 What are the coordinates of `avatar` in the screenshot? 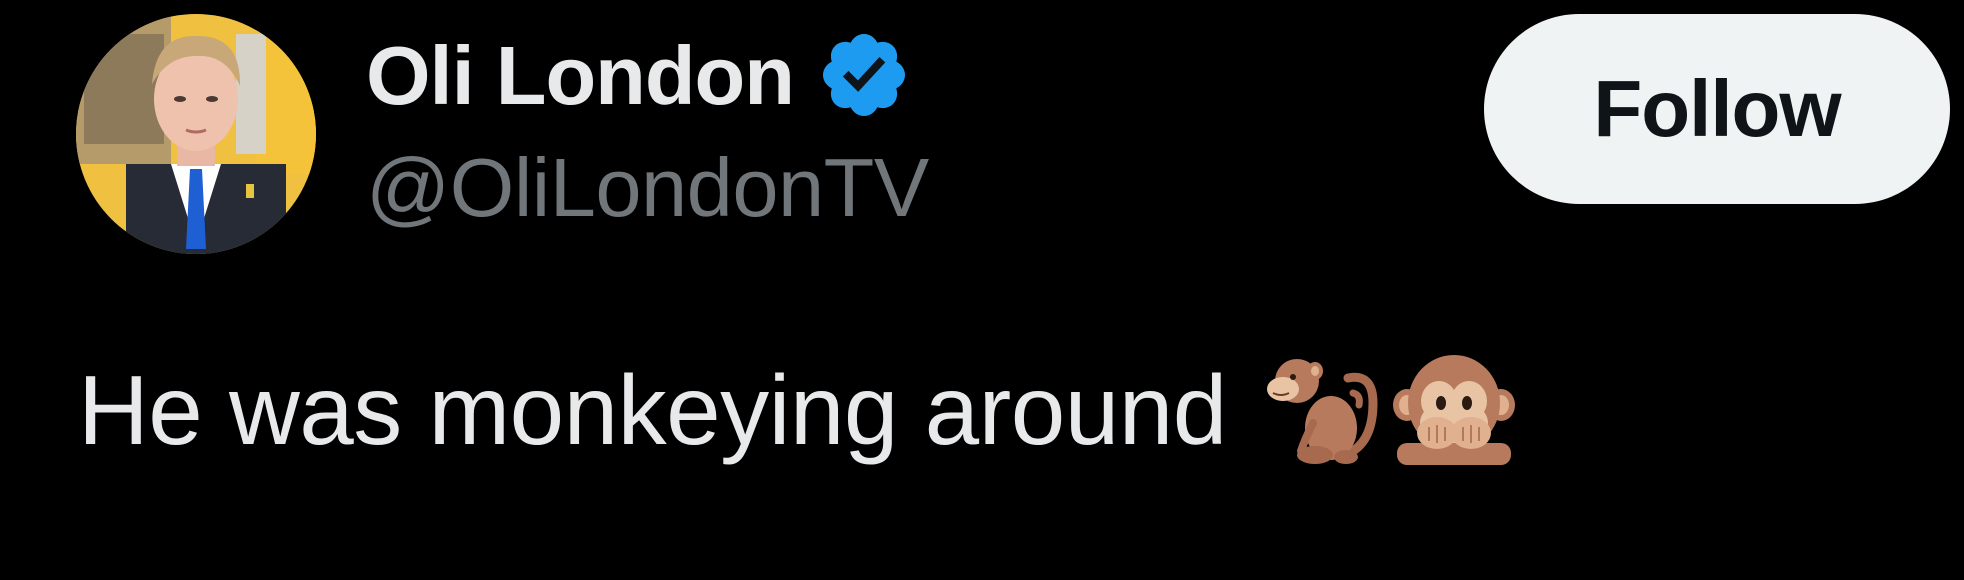 It's located at (196, 134).